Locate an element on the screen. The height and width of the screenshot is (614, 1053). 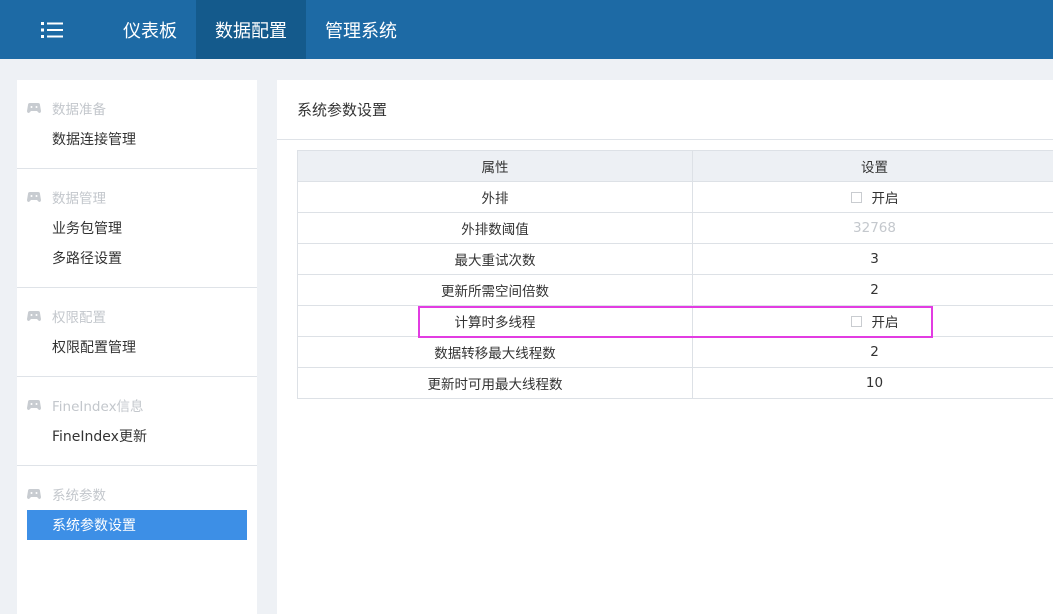
sidebar-group-fineindex: FineIndex信息 FineIndex更新 is located at coordinates (137, 421).